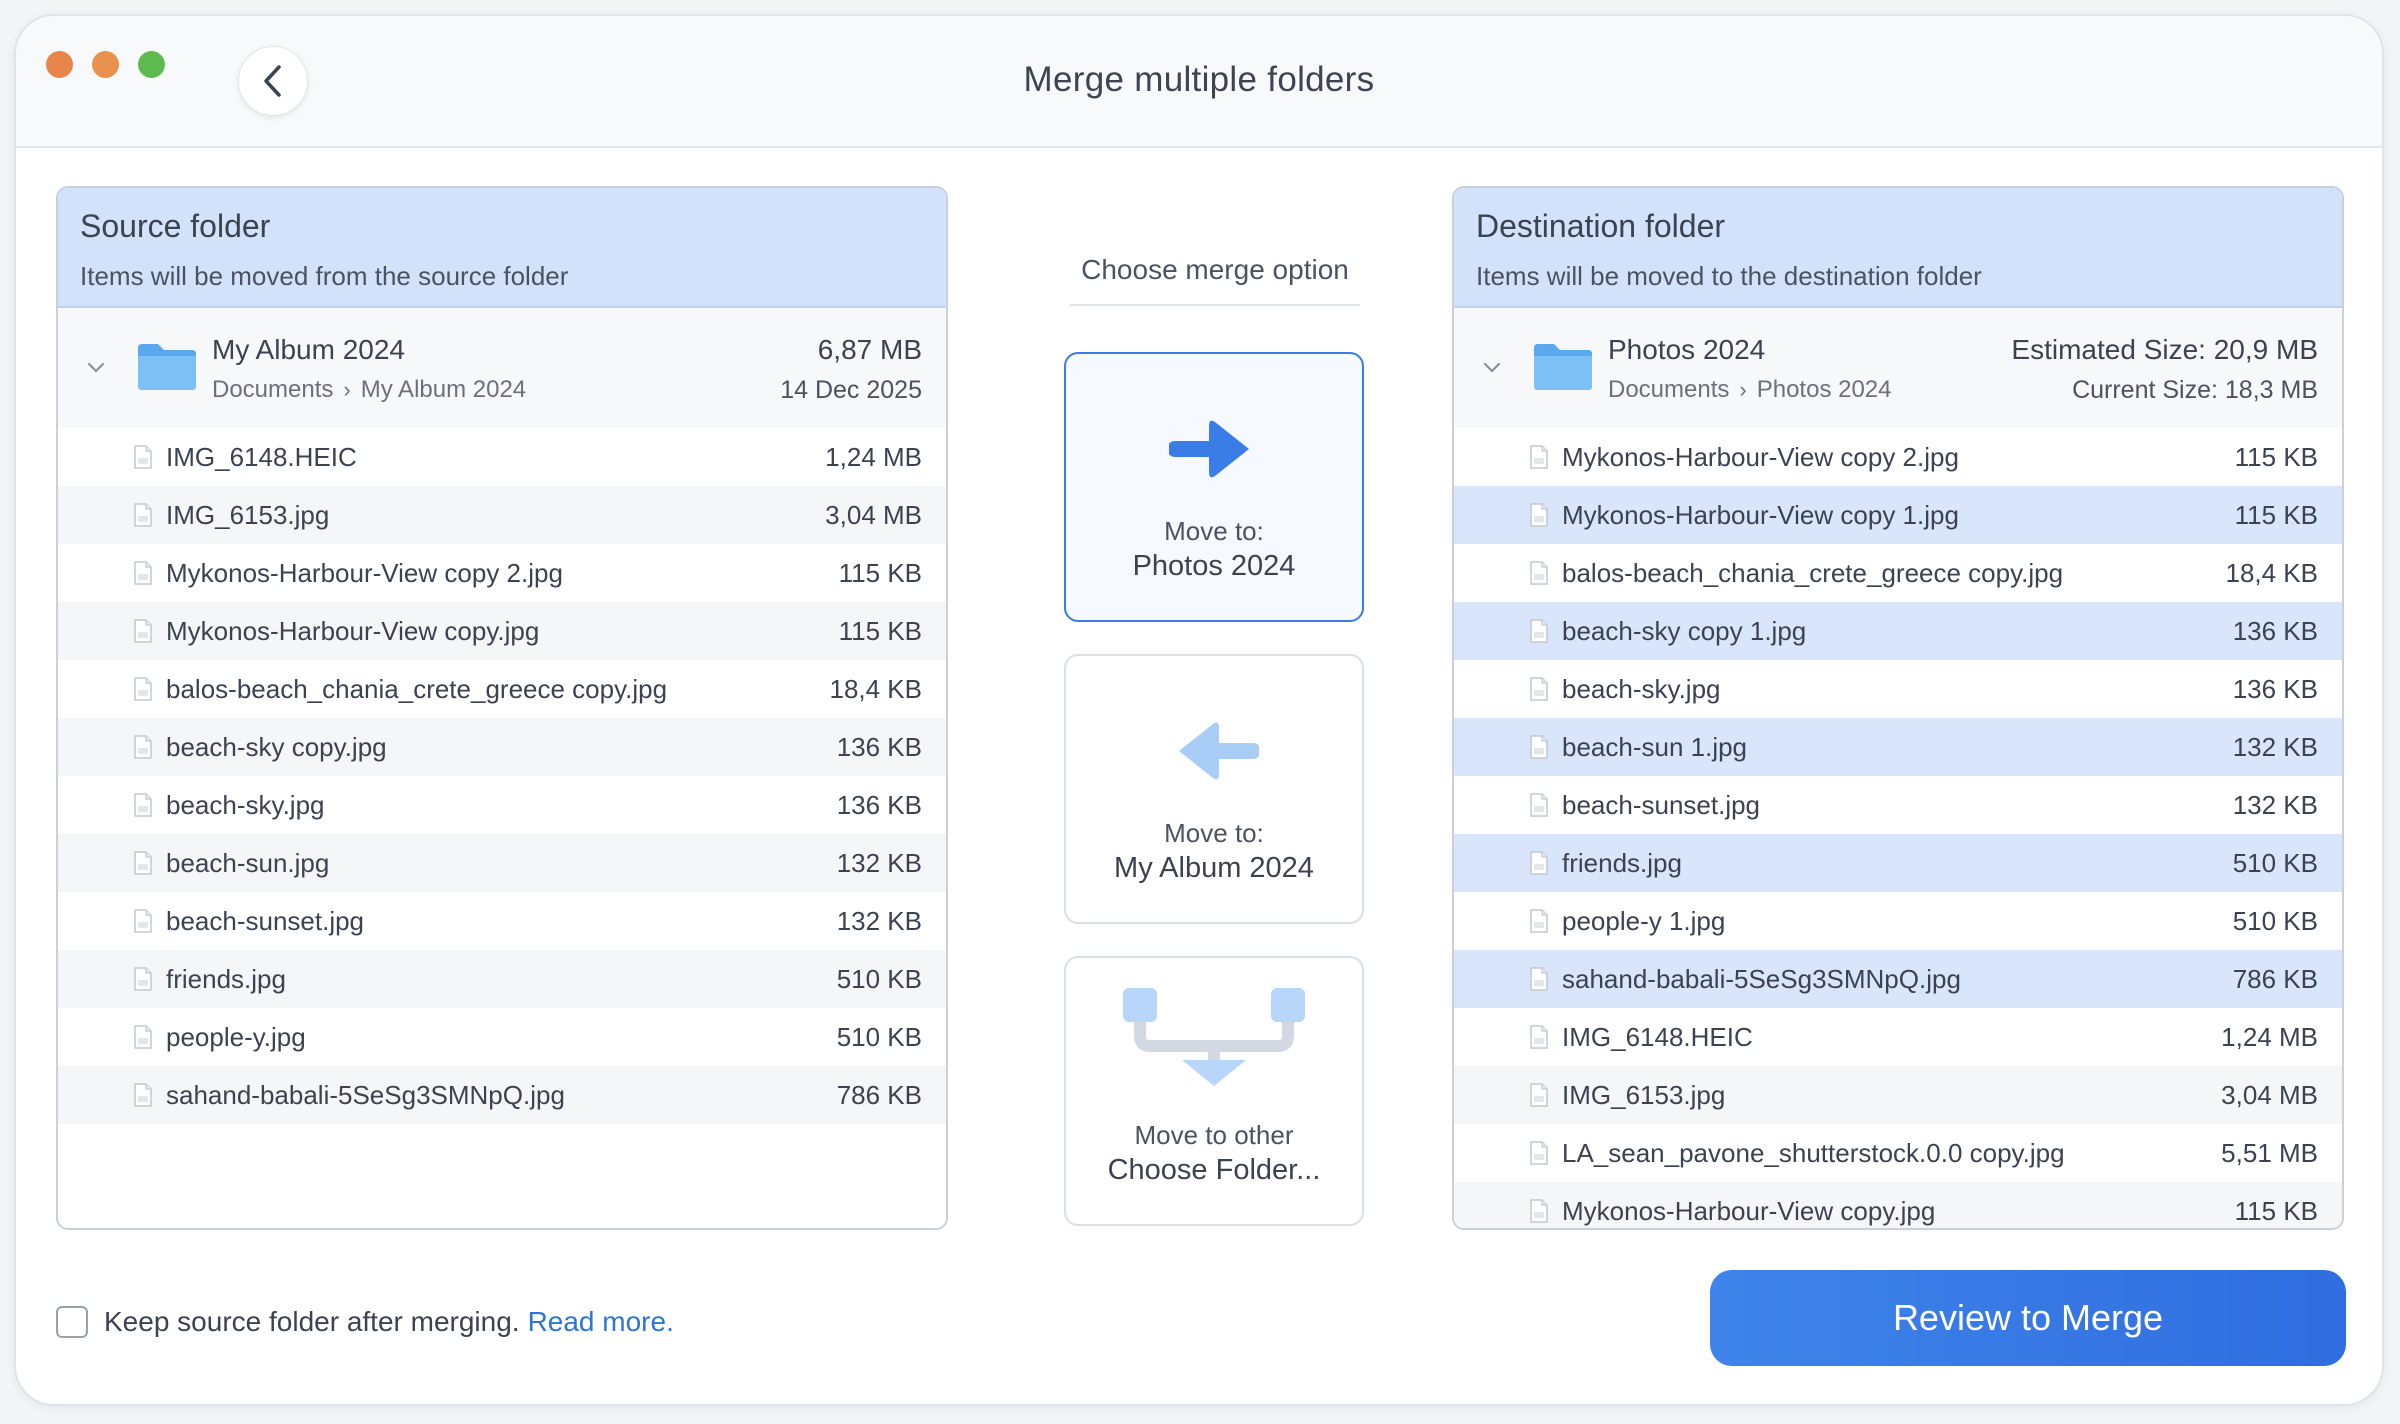 The height and width of the screenshot is (1424, 2400). Describe the element at coordinates (312, 1321) in the screenshot. I see `keep-source-label: Keep source folder after merging.` at that location.